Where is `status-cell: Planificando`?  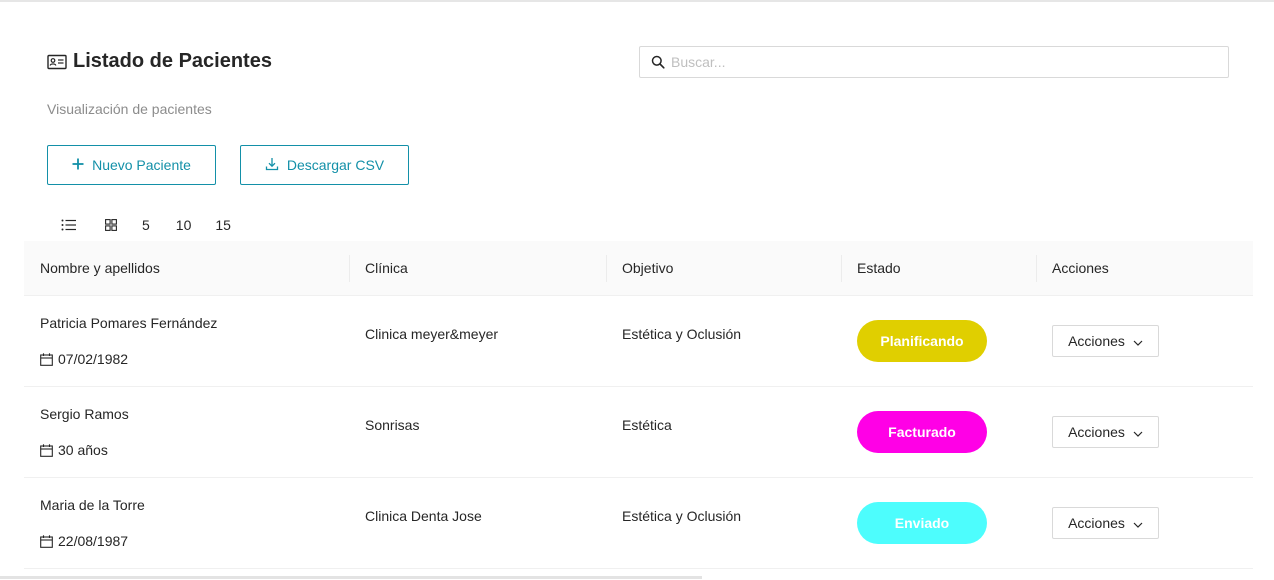 status-cell: Planificando is located at coordinates (938, 341).